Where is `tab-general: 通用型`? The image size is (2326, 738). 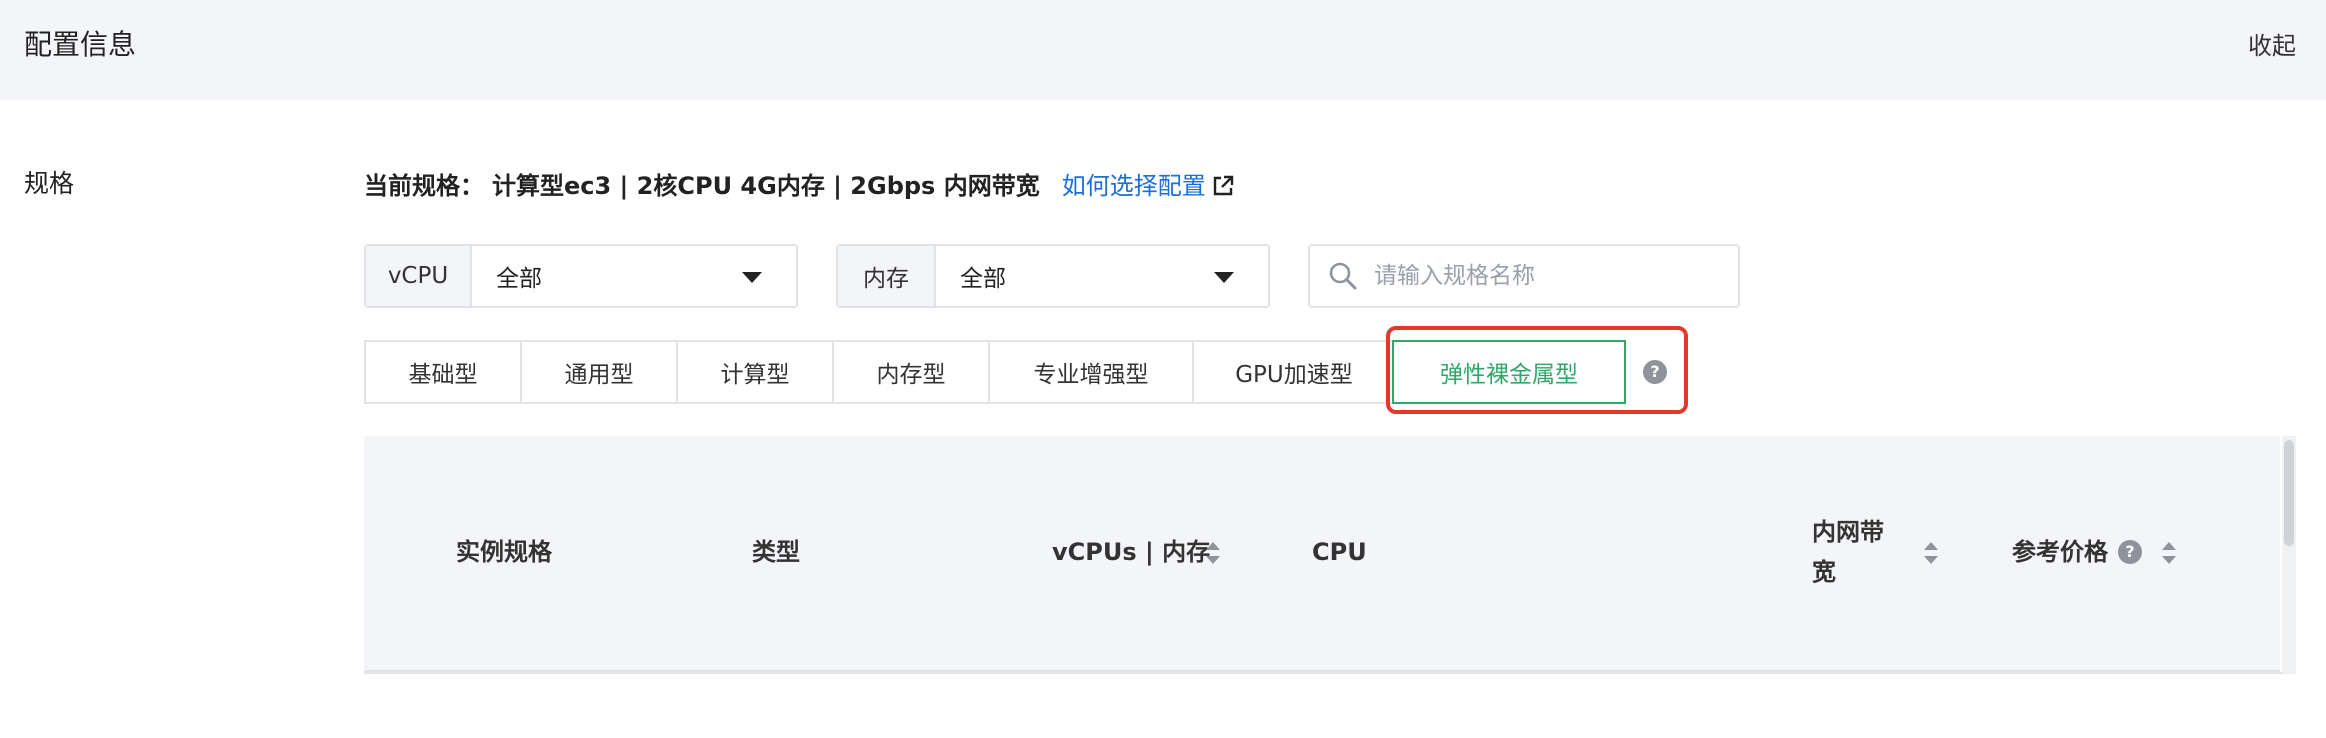 tab-general: 通用型 is located at coordinates (598, 372).